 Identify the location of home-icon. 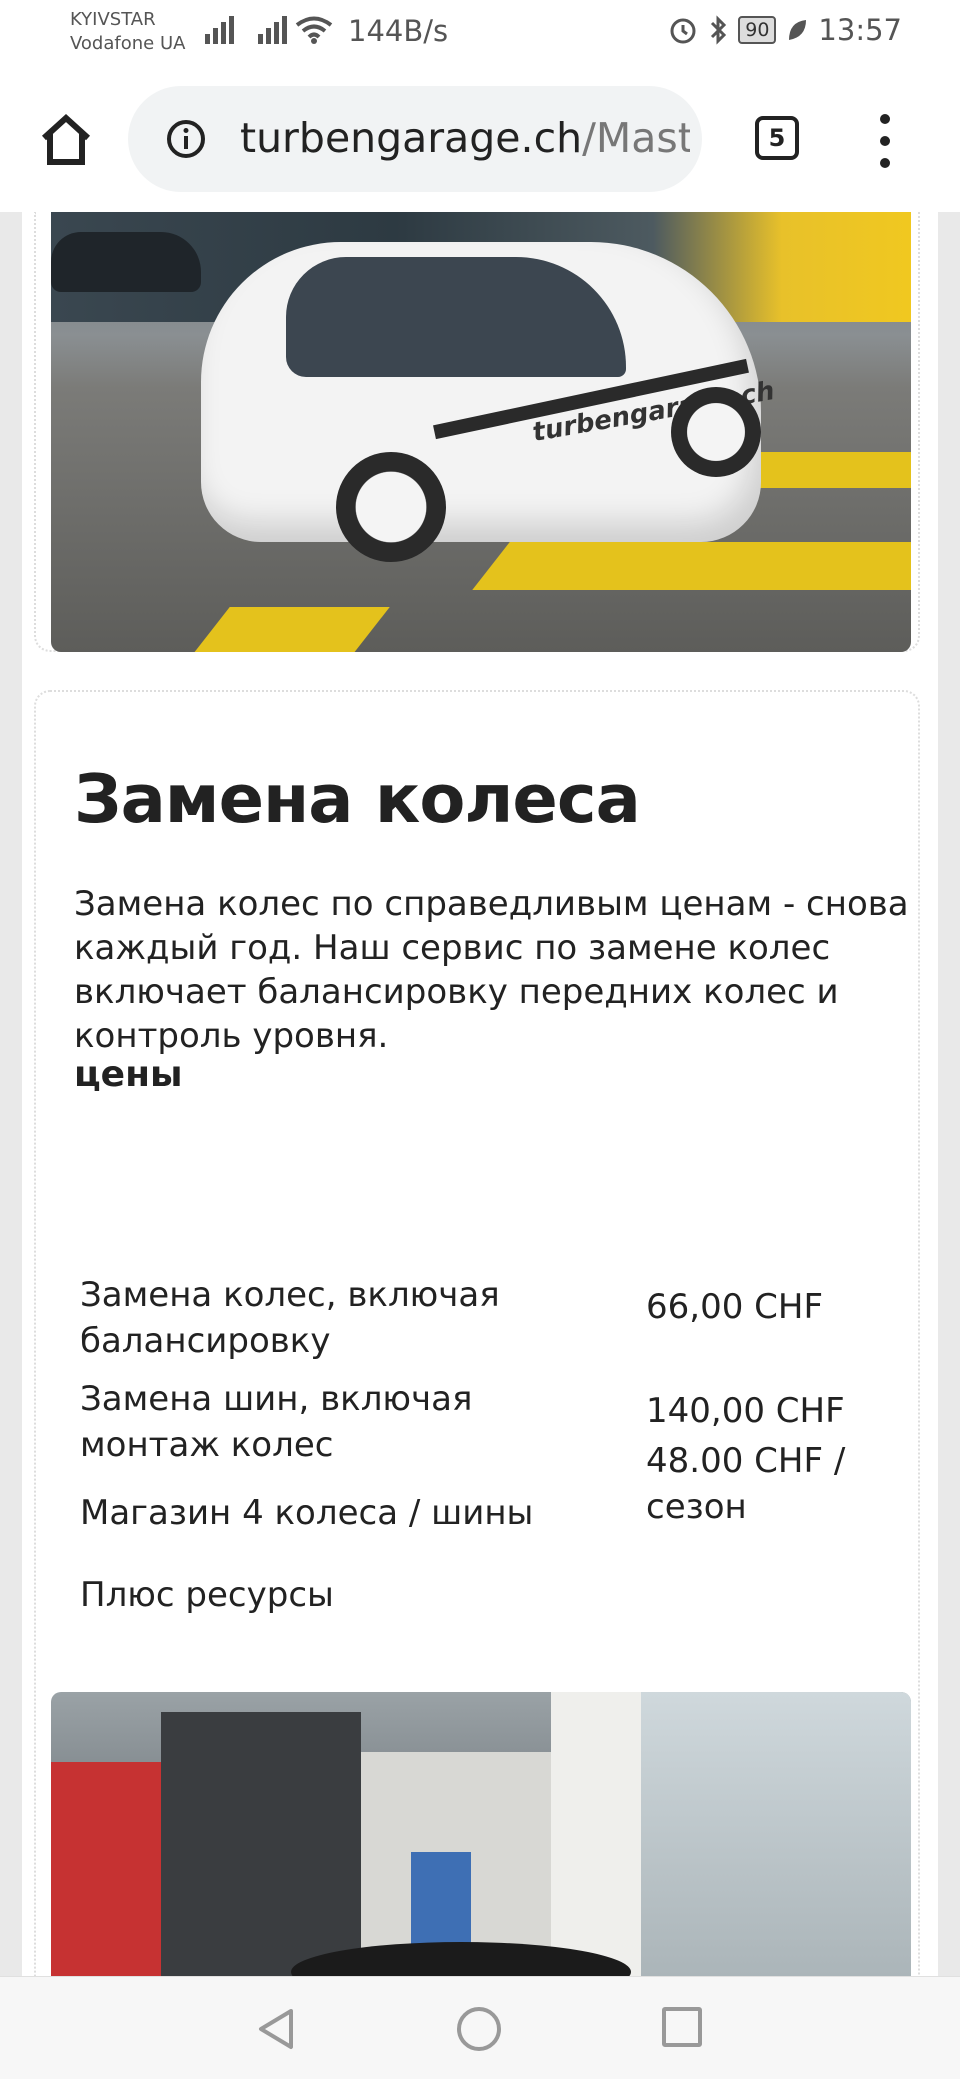
(66, 140).